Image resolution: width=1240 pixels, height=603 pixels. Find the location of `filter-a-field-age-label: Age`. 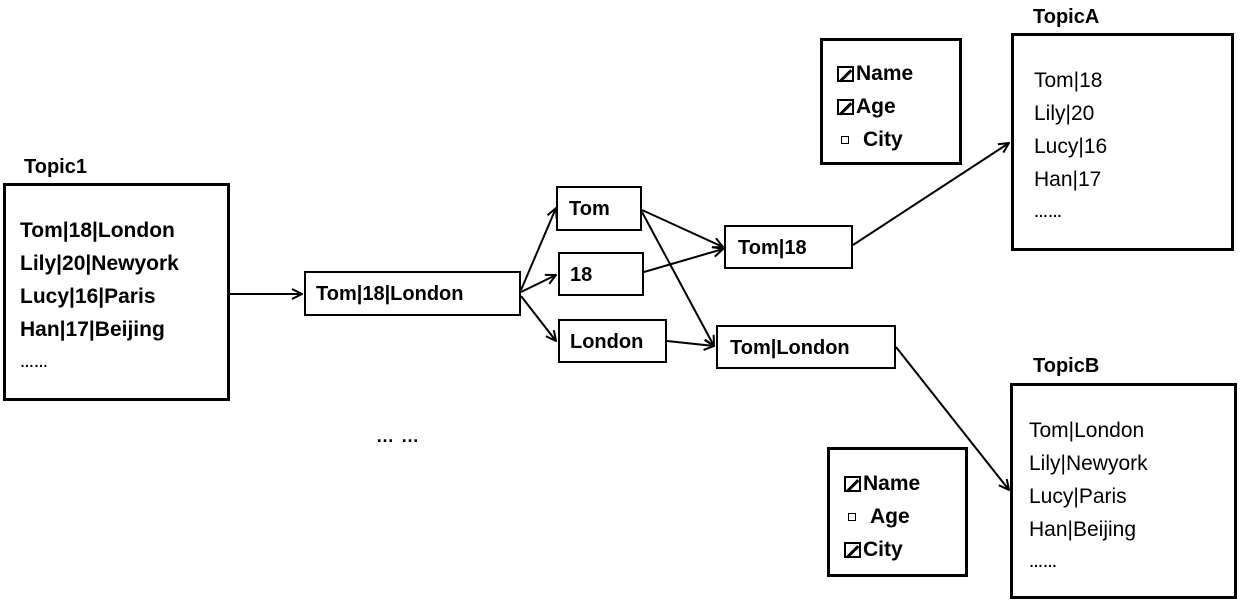

filter-a-field-age-label: Age is located at coordinates (876, 106).